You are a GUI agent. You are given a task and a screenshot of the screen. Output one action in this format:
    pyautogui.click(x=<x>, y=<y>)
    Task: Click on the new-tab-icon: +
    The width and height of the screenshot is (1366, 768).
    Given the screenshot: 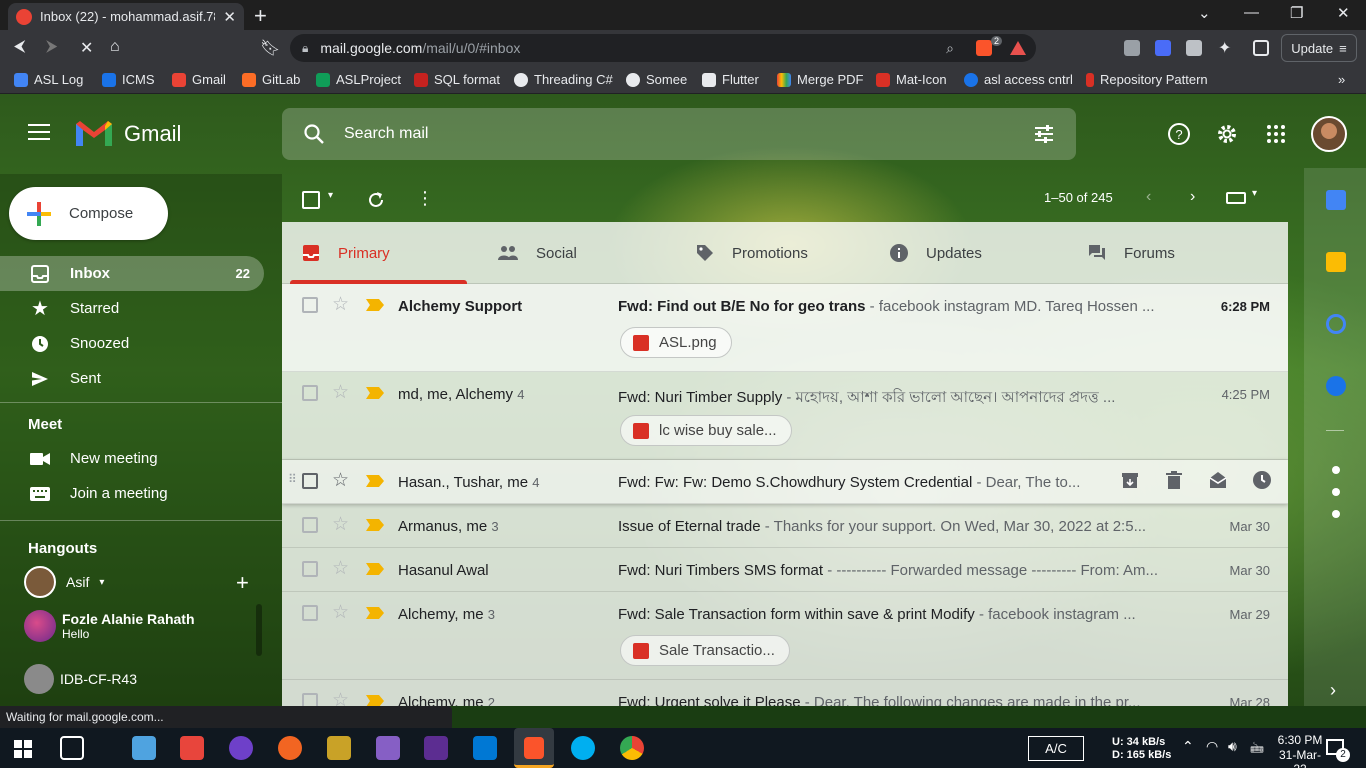 What is the action you would take?
    pyautogui.click(x=260, y=16)
    